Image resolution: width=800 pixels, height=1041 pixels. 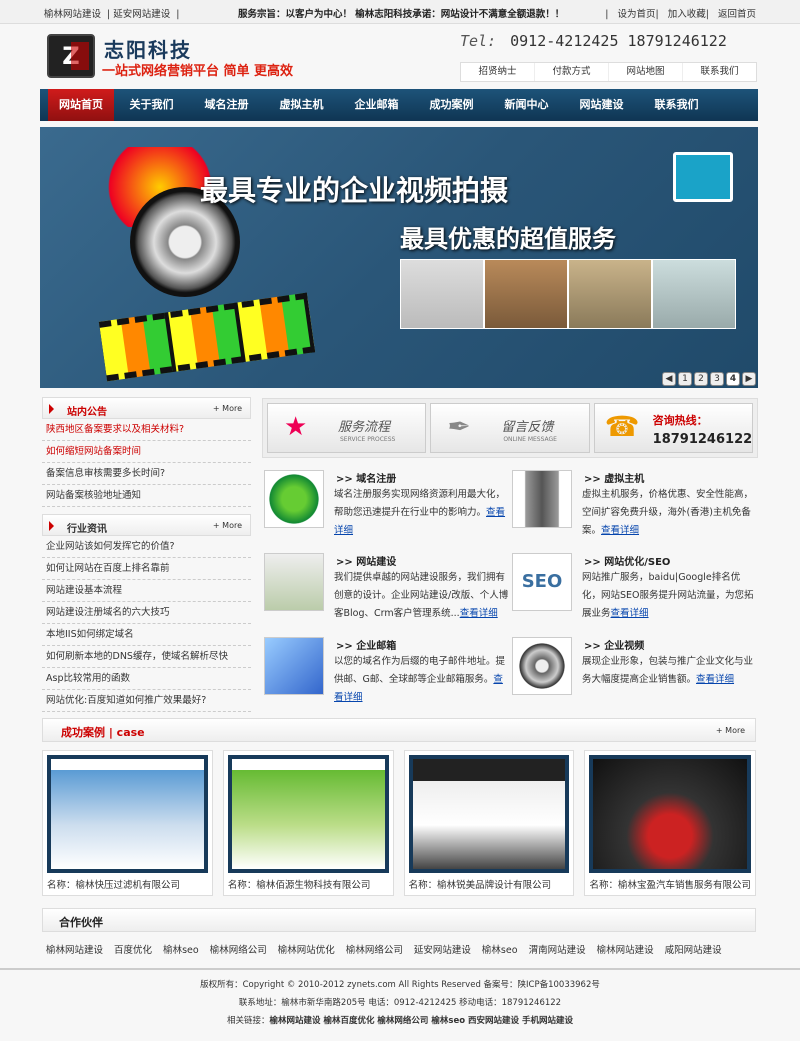 What do you see at coordinates (146, 591) in the screenshot?
I see `list-item: 网站建设基本流程` at bounding box center [146, 591].